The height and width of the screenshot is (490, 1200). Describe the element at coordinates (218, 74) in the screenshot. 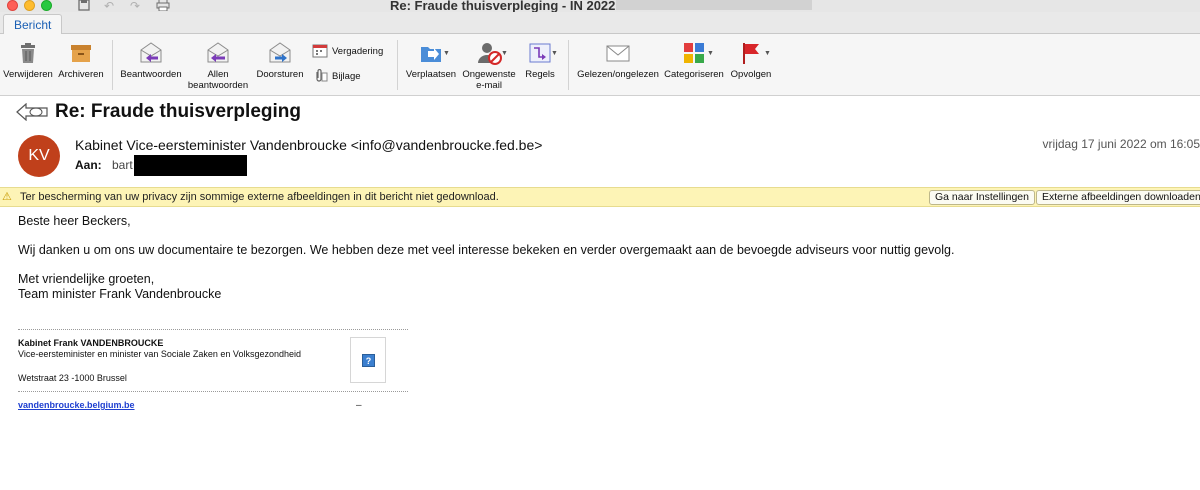

I see `reply-all-label-1: Allen` at that location.